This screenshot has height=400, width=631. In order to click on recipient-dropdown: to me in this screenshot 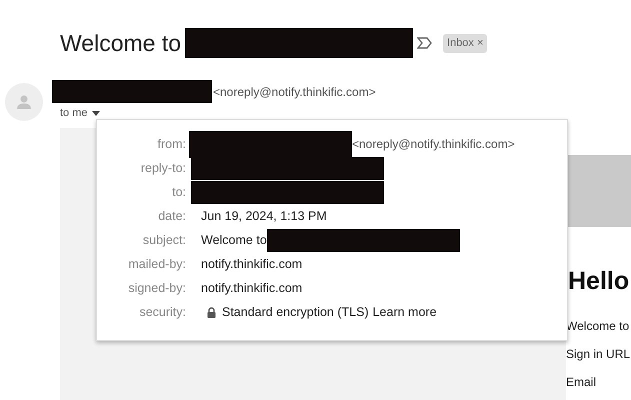, I will do `click(80, 113)`.